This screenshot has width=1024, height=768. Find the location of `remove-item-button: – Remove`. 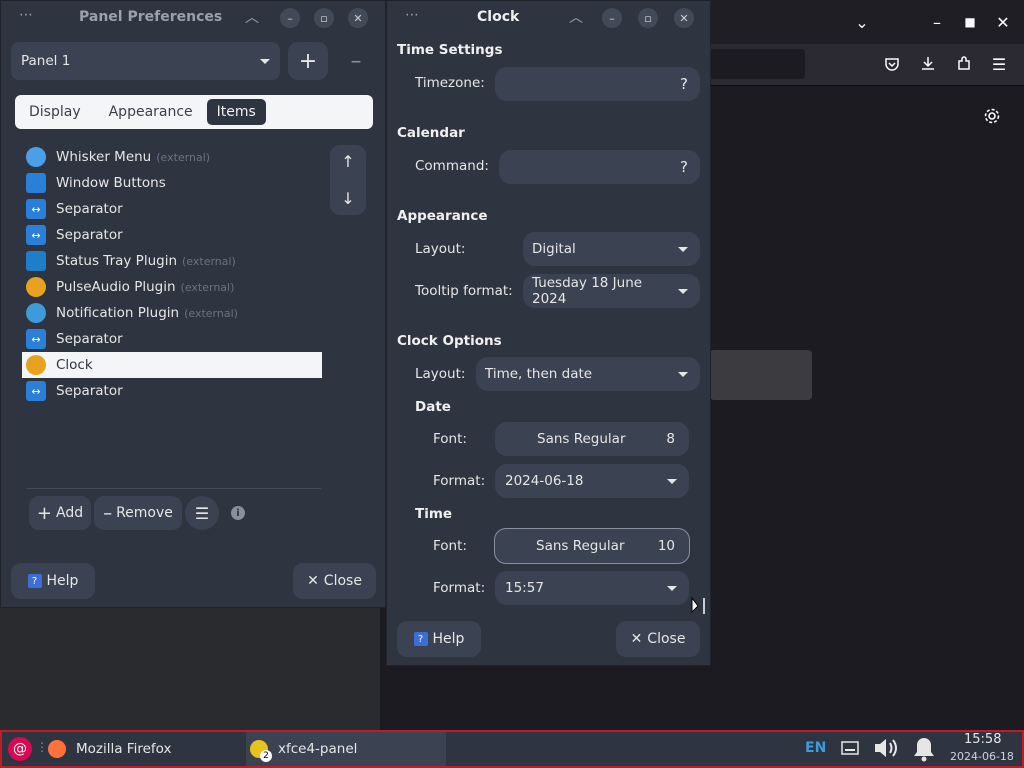

remove-item-button: – Remove is located at coordinates (138, 513).